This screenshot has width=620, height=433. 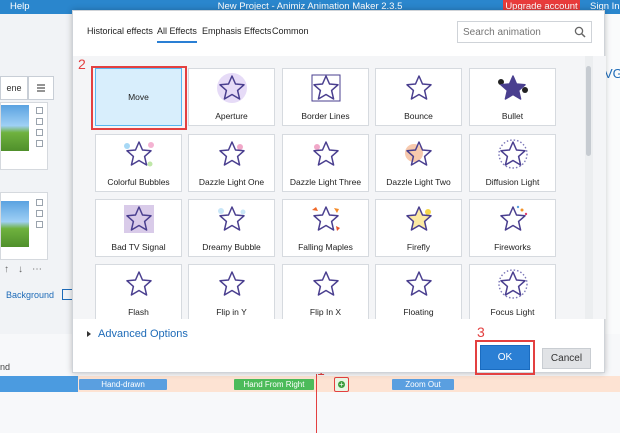 I want to click on effect-card-flash: Flash, so click(x=138, y=291).